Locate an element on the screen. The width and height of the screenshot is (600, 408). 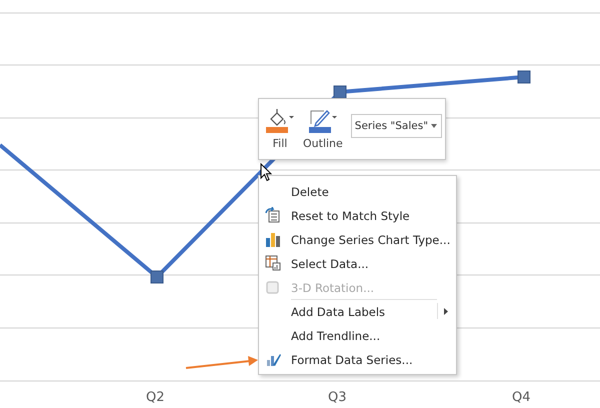
axis-label: Q4 is located at coordinates (521, 397).